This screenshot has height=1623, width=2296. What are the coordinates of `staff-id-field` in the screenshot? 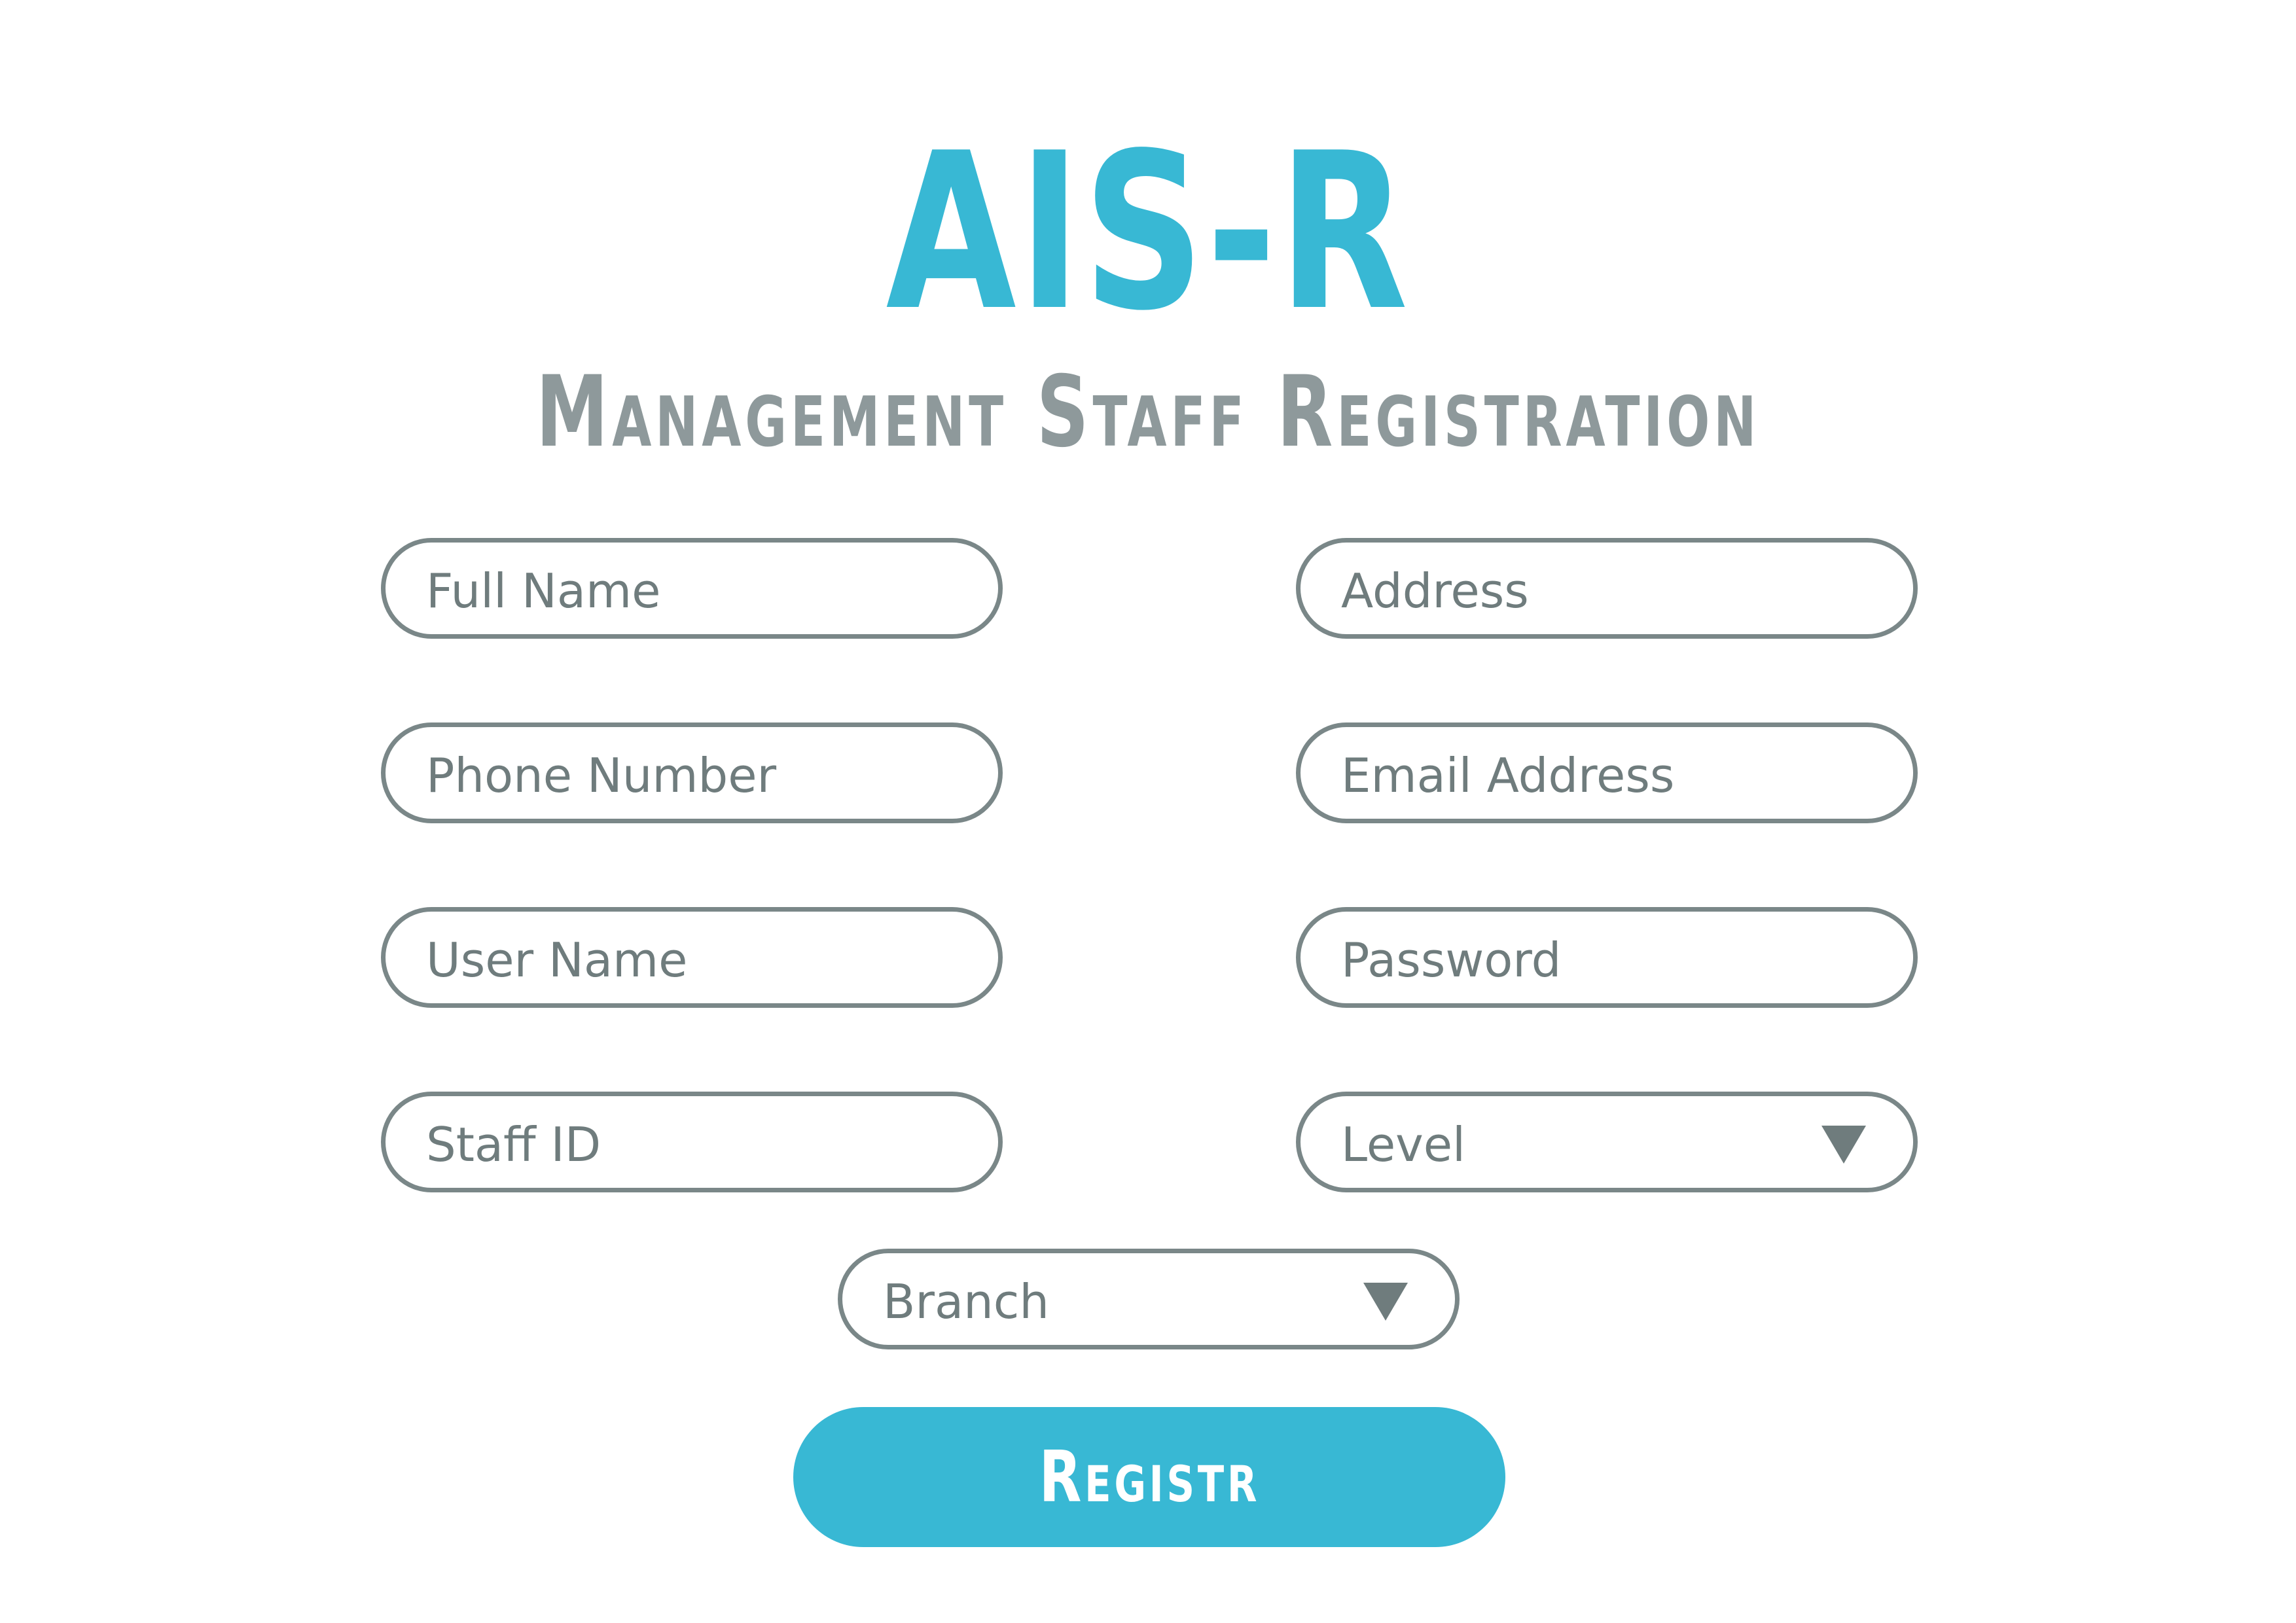 It's located at (692, 1142).